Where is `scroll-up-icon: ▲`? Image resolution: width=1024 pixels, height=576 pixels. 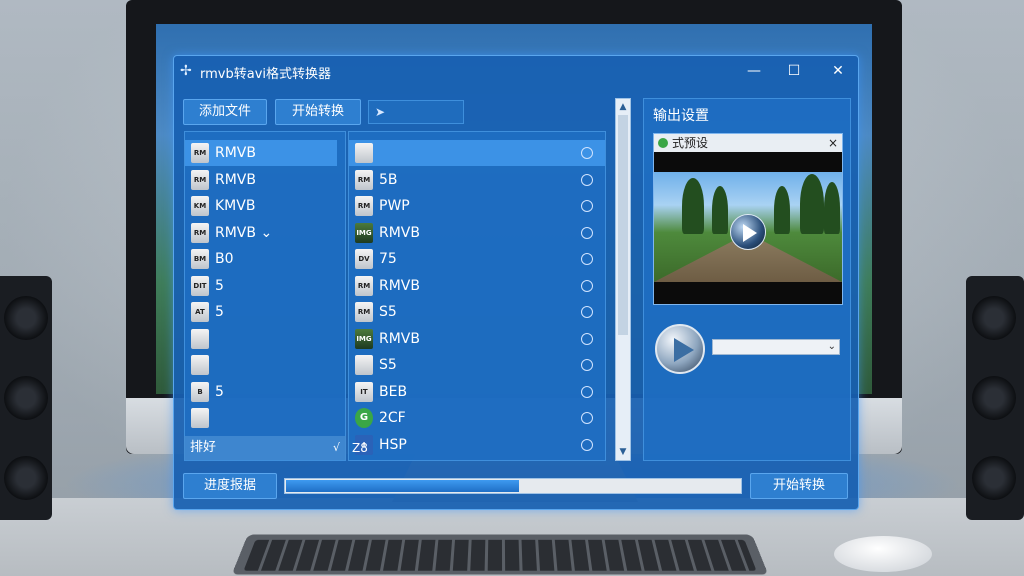 scroll-up-icon: ▲ is located at coordinates (623, 107).